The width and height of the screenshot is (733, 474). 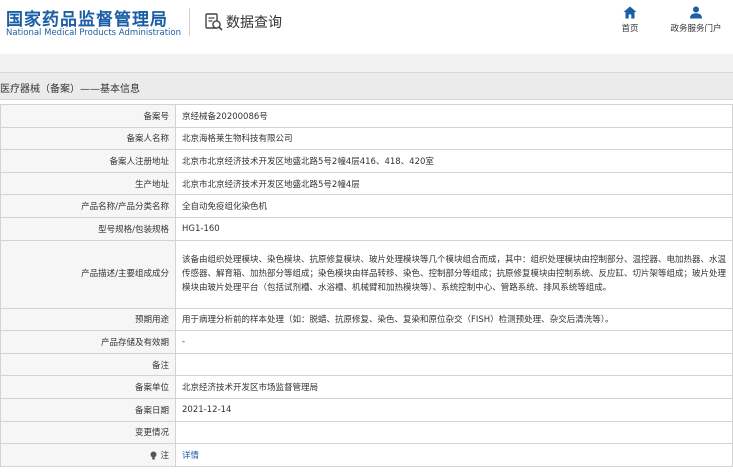 I want to click on note-label-cell: 注, so click(x=88, y=455).